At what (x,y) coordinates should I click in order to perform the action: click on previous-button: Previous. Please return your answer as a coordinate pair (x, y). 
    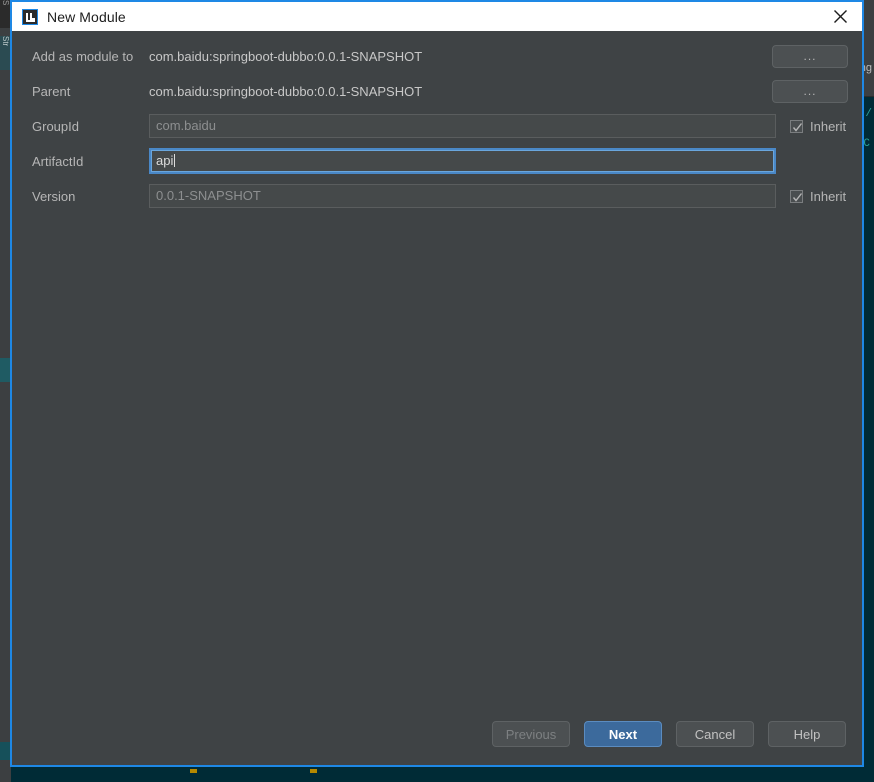
    Looking at the image, I should click on (531, 734).